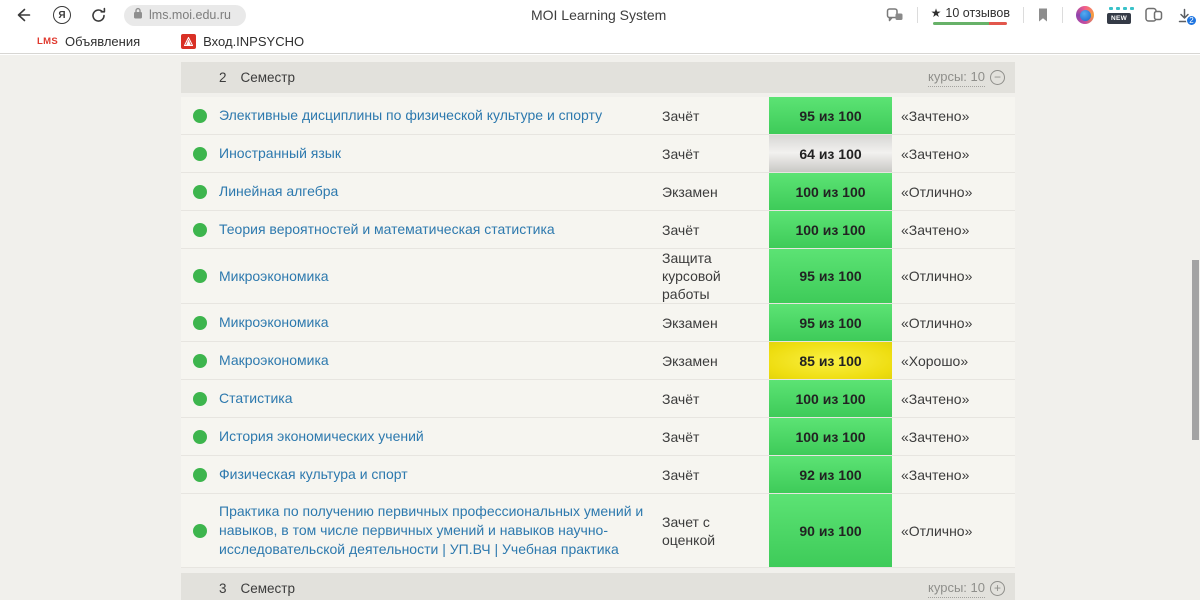 The width and height of the screenshot is (1200, 600). I want to click on score-badge: 92 из 100, so click(830, 474).